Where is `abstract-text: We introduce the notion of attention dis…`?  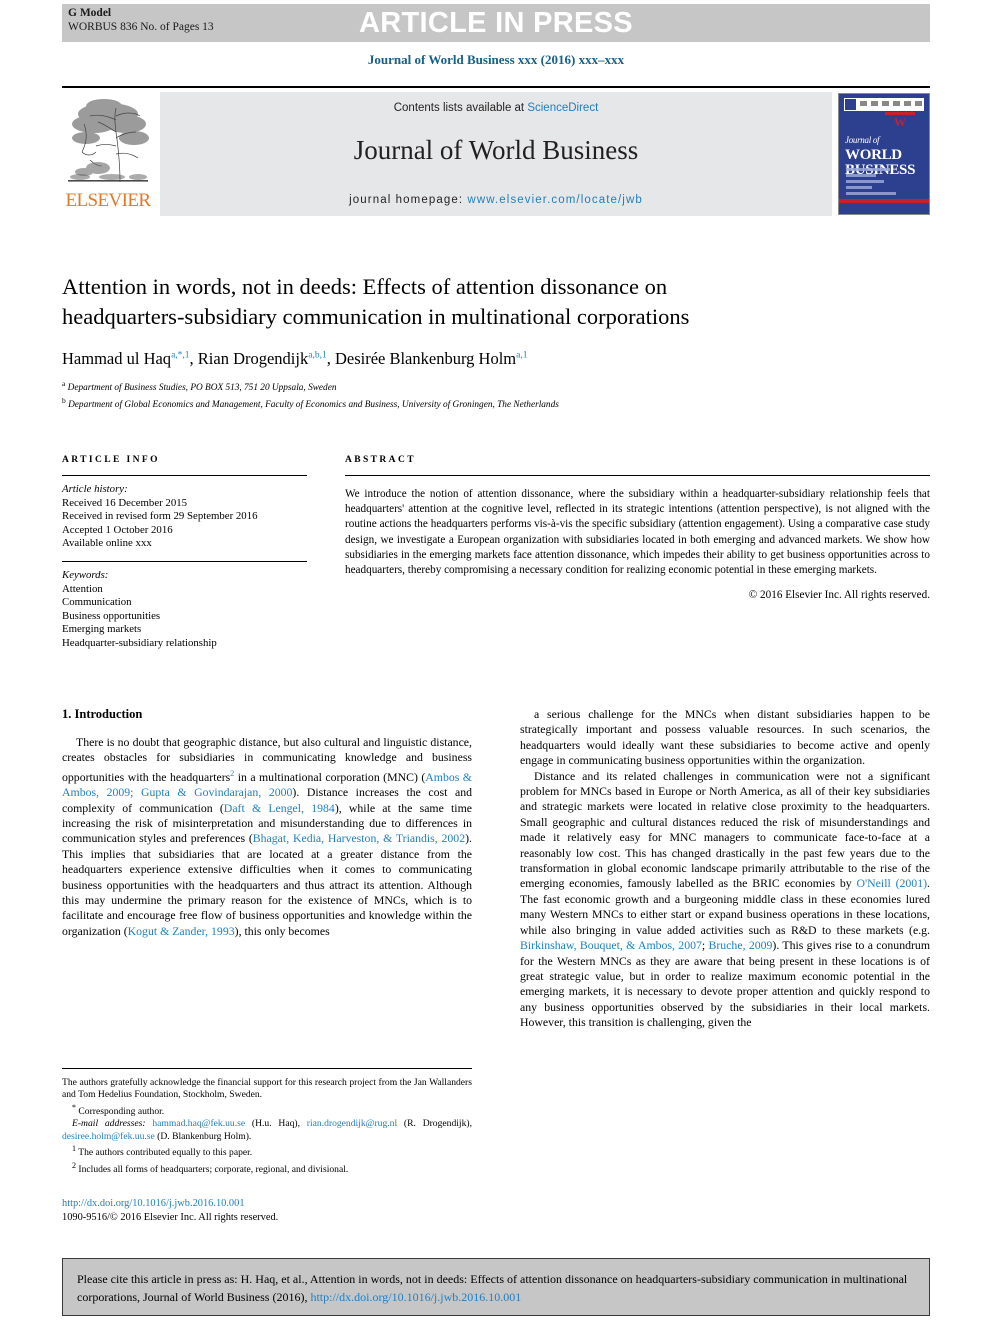
abstract-text: We introduce the notion of attention dis… is located at coordinates (637, 532).